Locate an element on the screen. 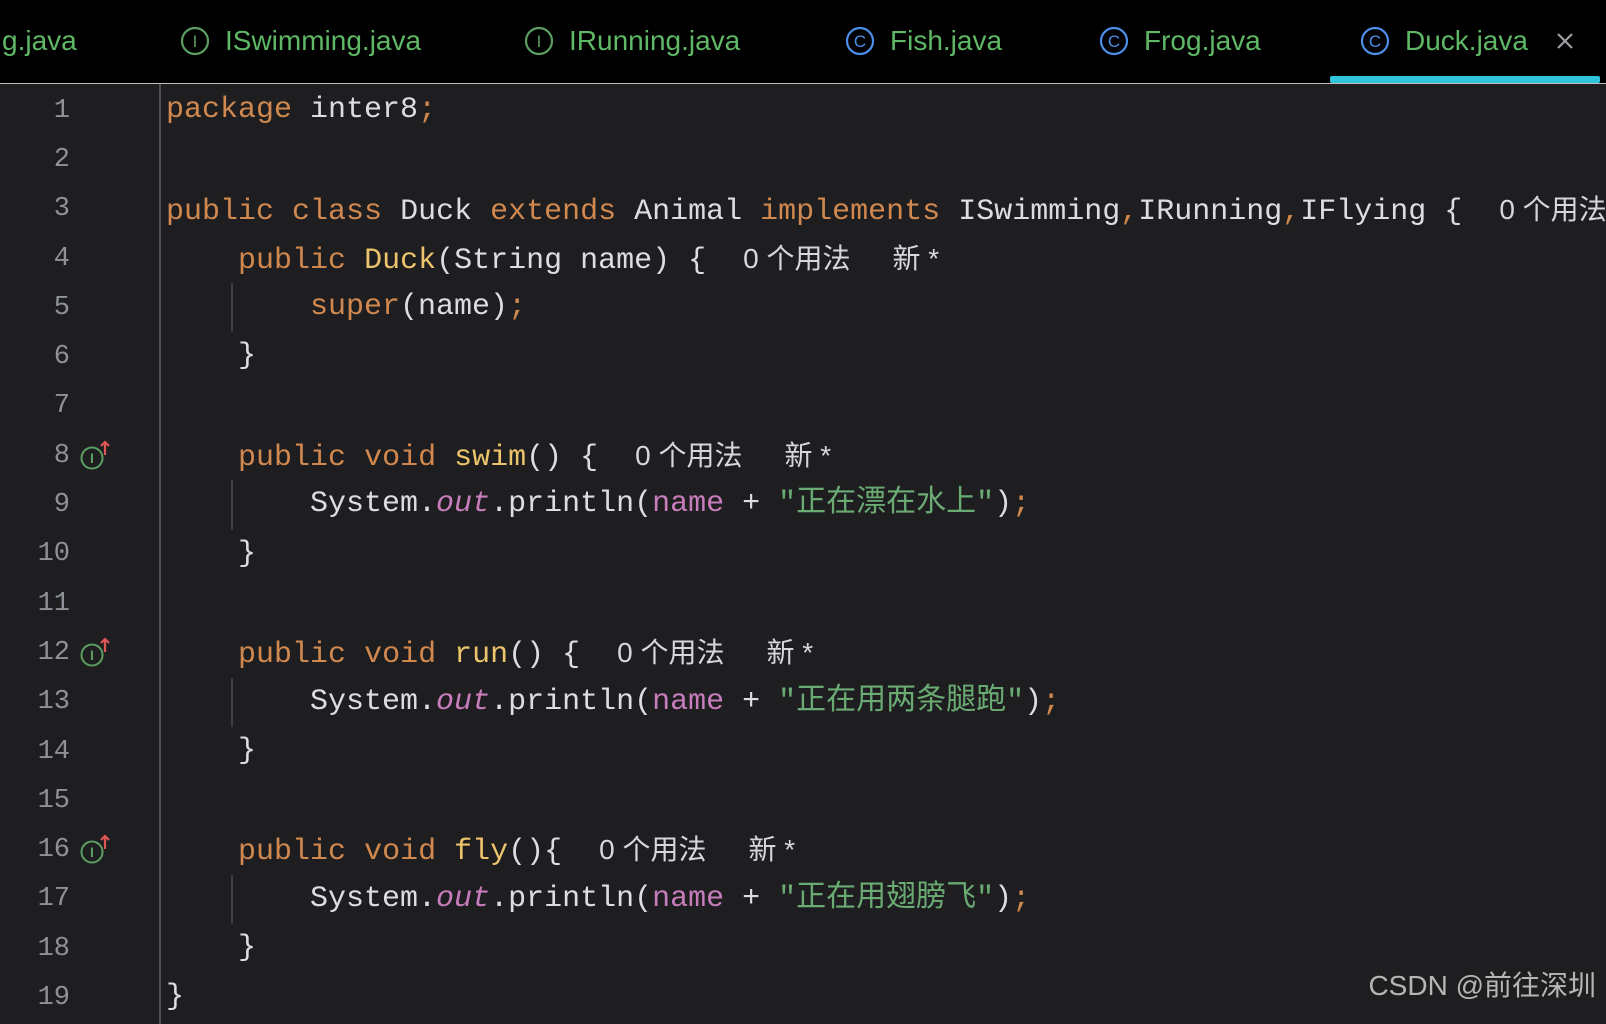 The width and height of the screenshot is (1606, 1024). line-number: 17 is located at coordinates (35, 899).